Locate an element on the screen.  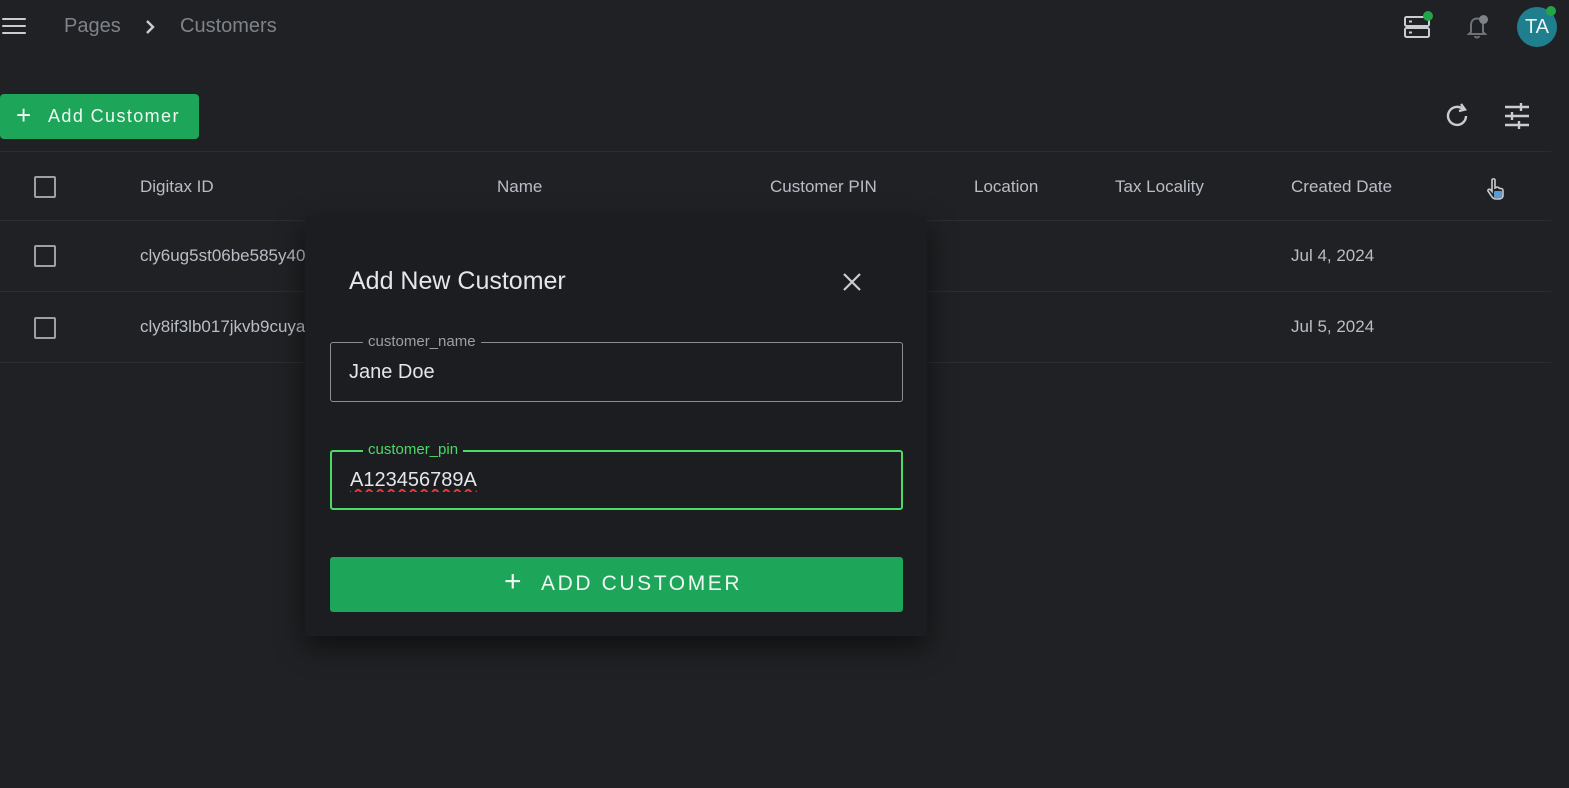
add-customer-button: + Add Customer is located at coordinates (99, 116).